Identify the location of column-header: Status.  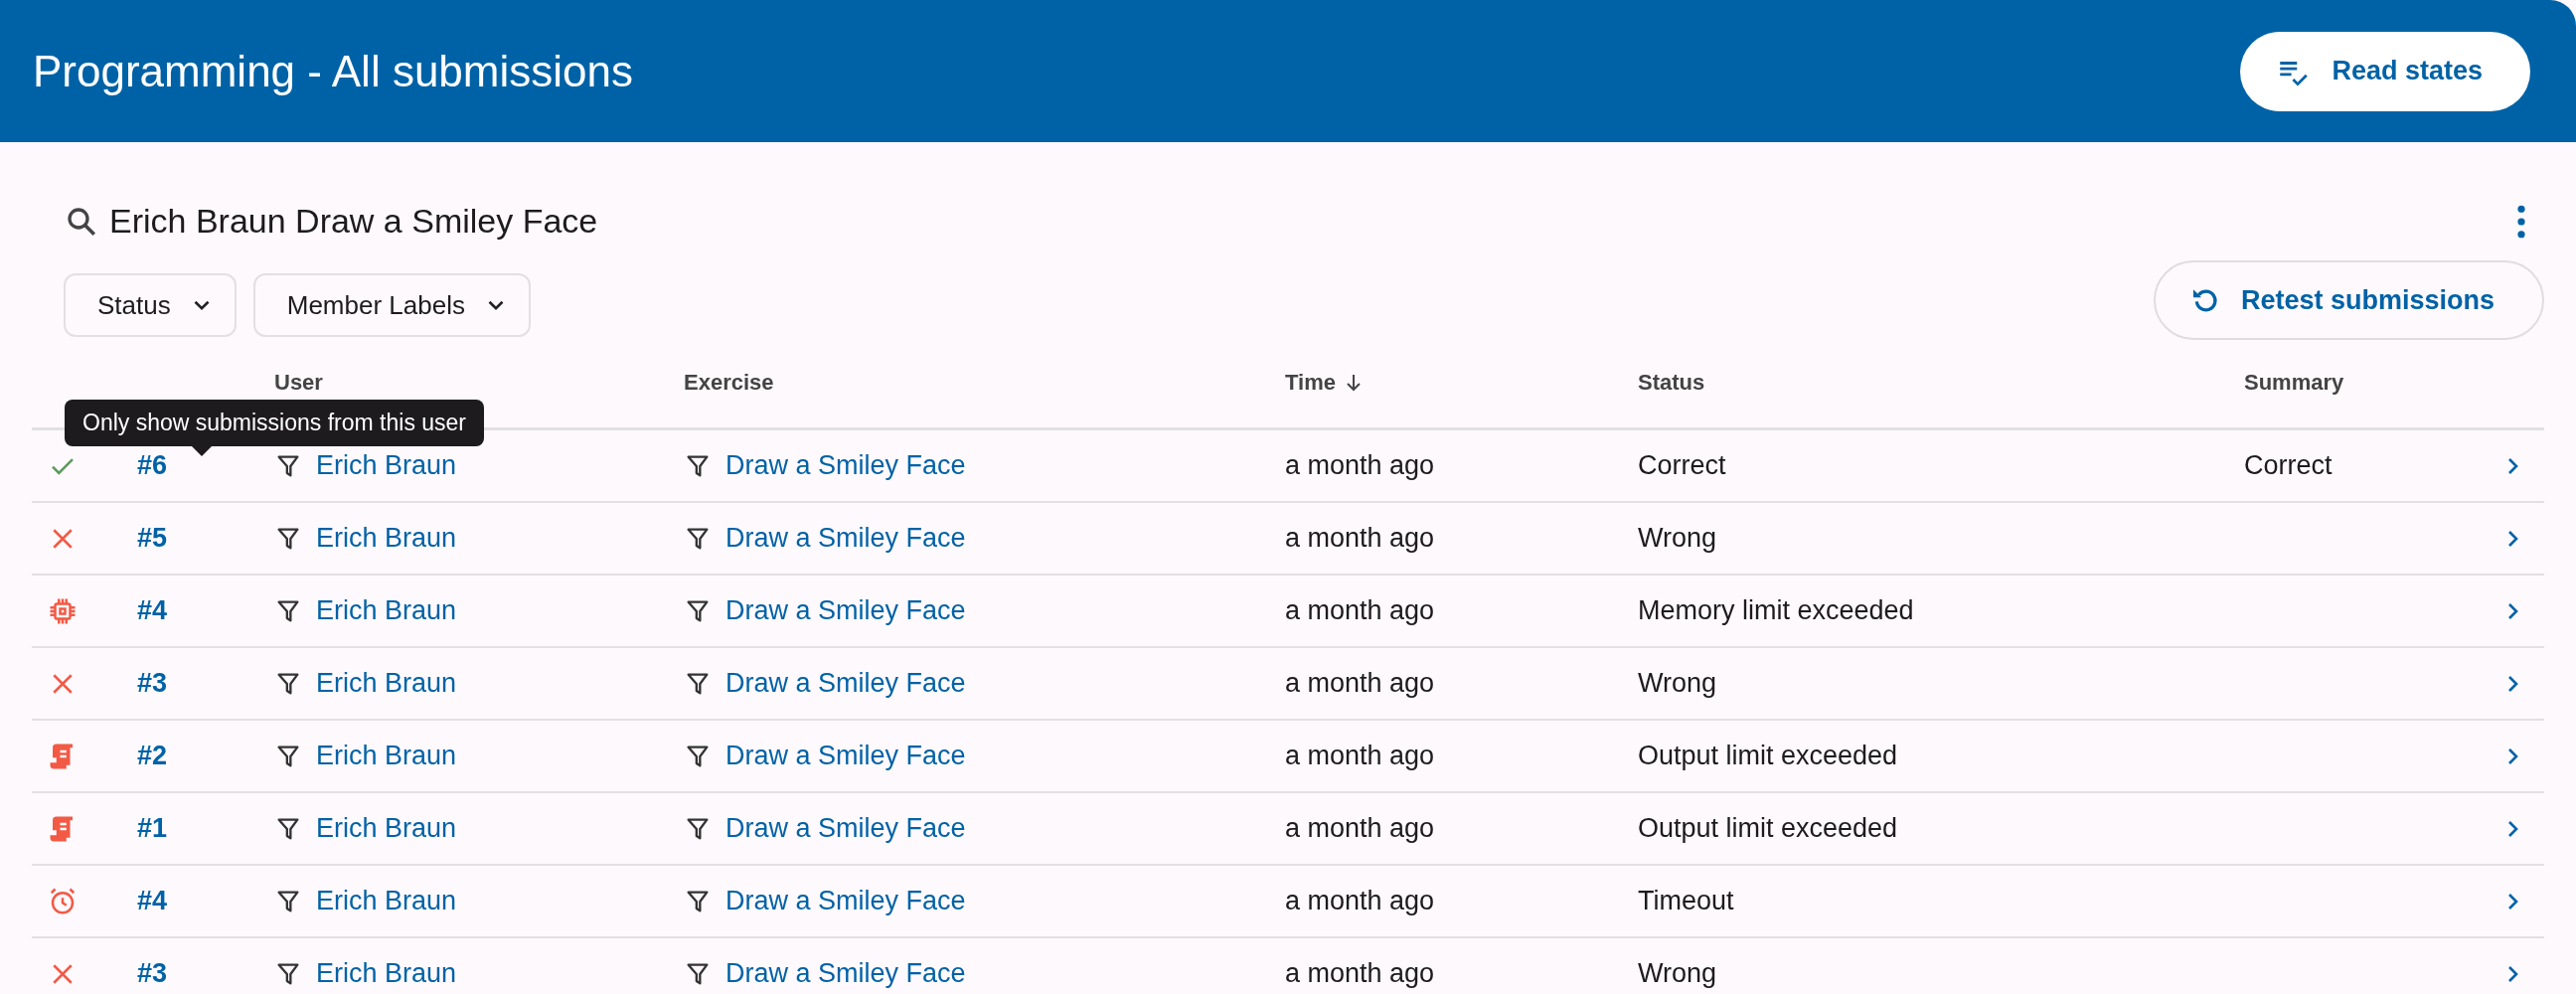
(1671, 383).